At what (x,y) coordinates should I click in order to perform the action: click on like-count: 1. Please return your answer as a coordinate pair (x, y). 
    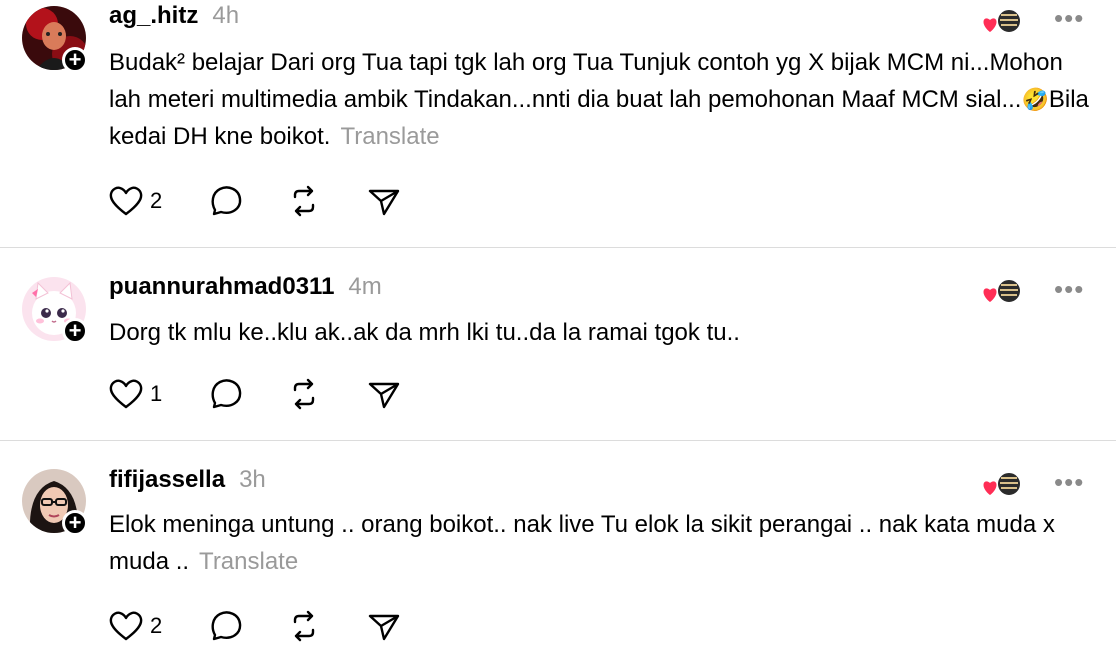
    Looking at the image, I should click on (156, 393).